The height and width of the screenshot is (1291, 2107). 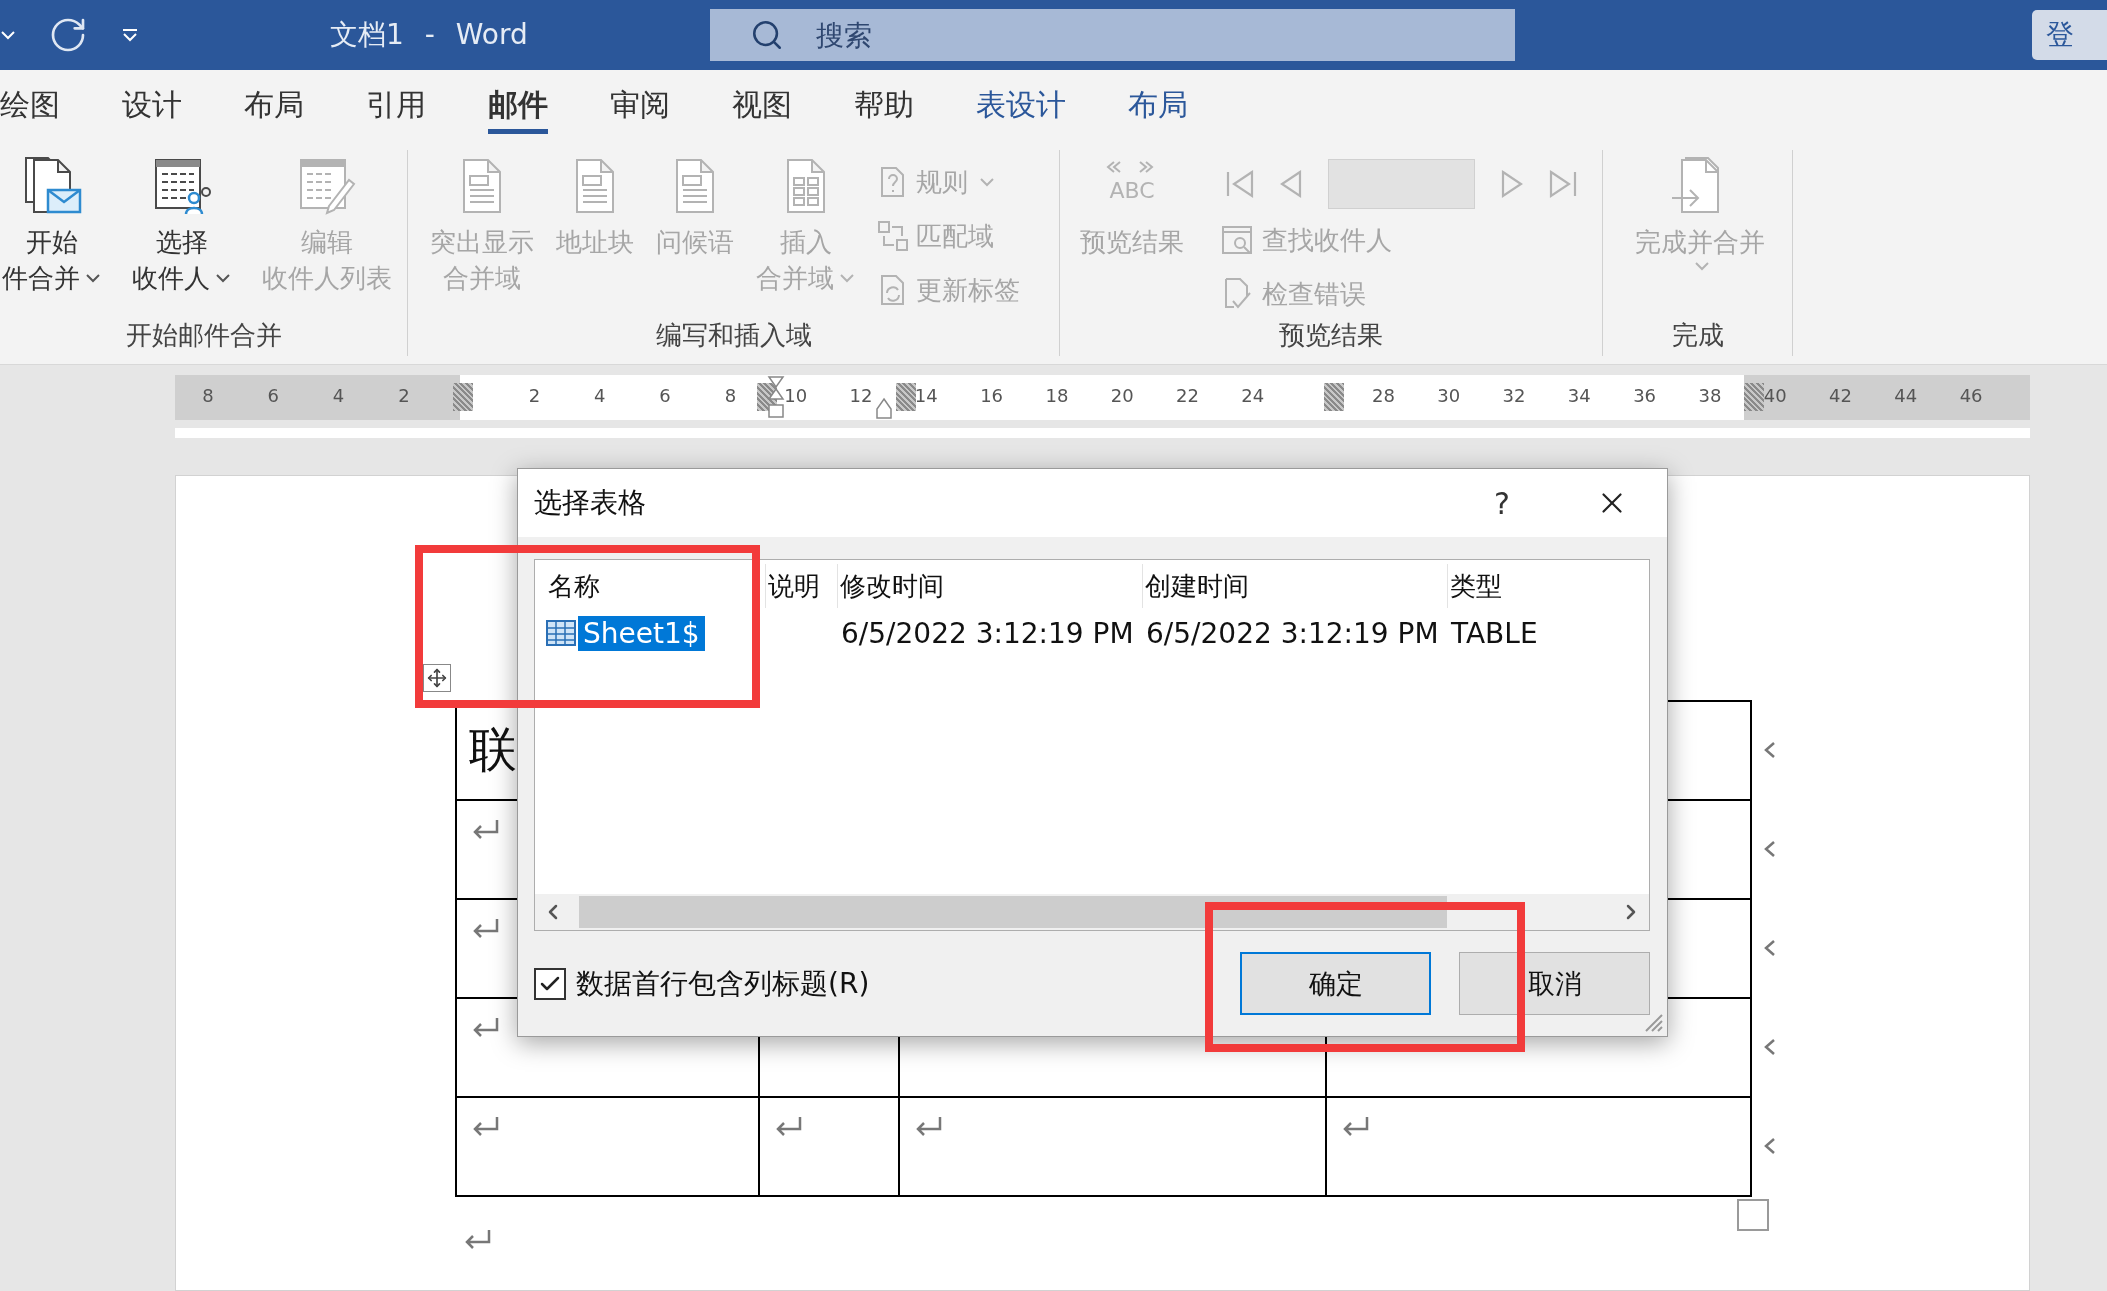 What do you see at coordinates (518, 105) in the screenshot?
I see `ribbon-tab: 邮件` at bounding box center [518, 105].